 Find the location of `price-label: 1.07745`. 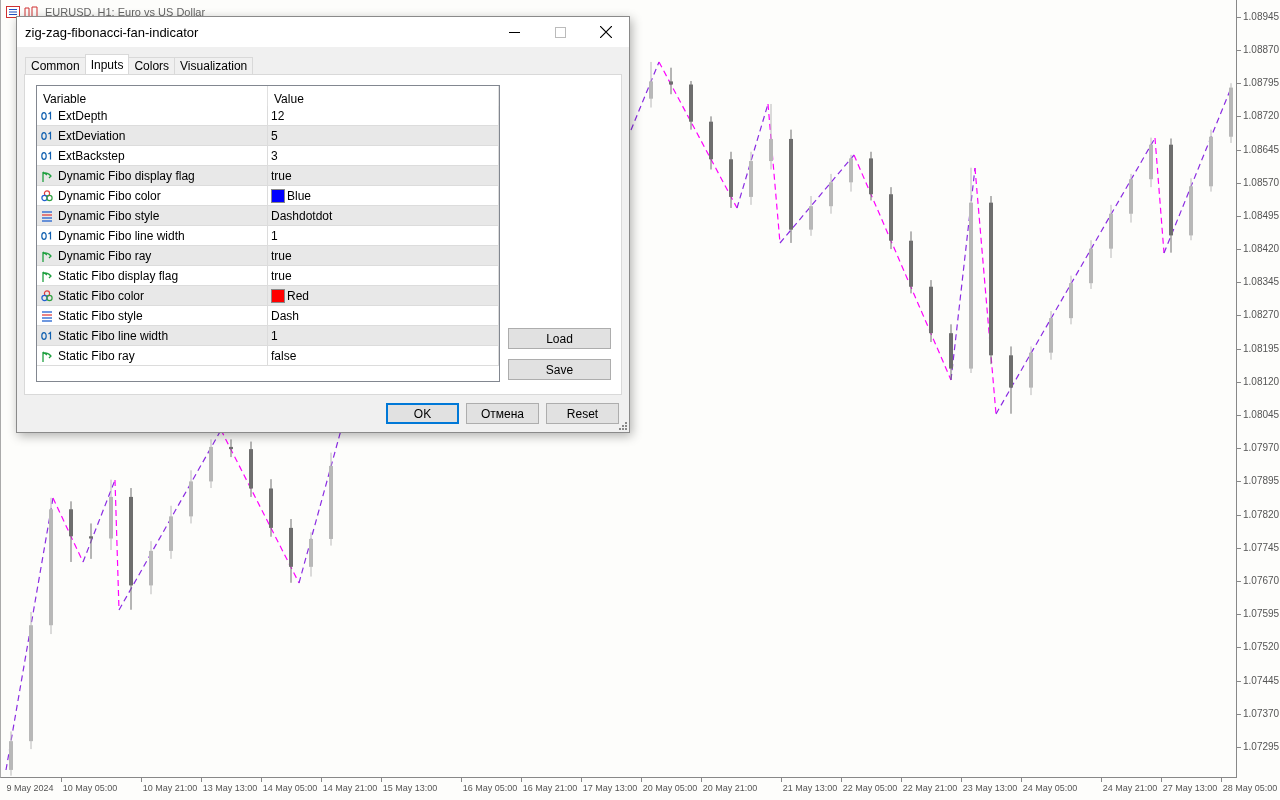

price-label: 1.07745 is located at coordinates (1261, 547).